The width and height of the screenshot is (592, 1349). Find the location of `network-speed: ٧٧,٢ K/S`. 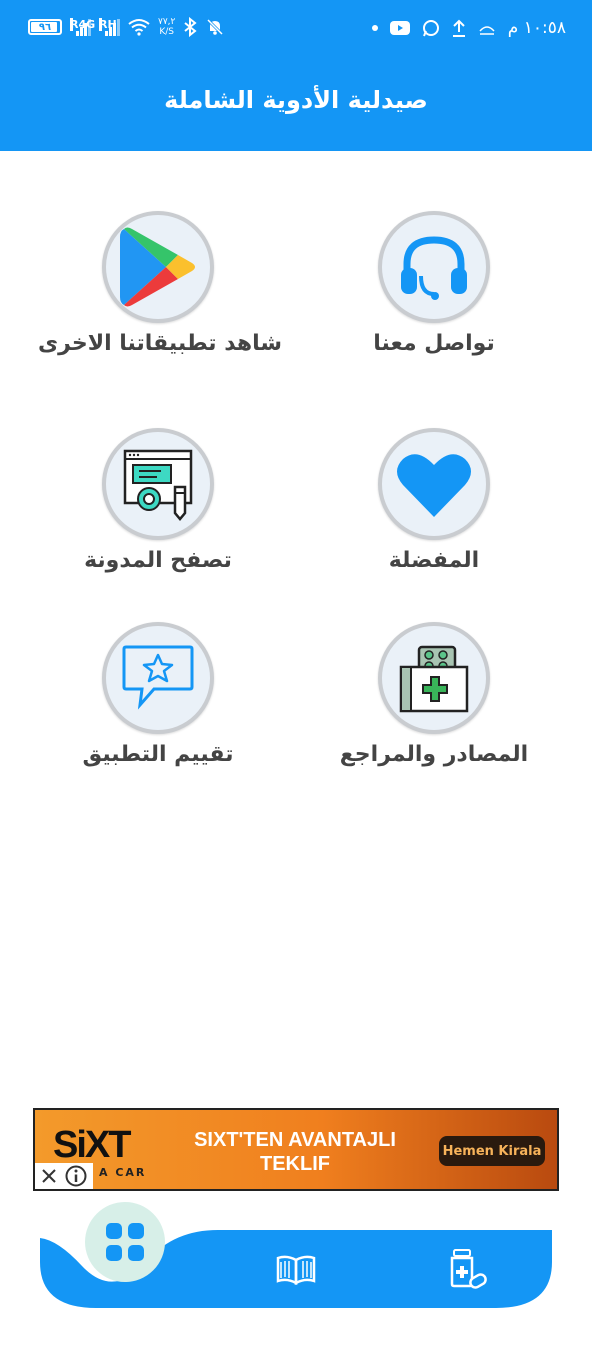

network-speed: ٧٧,٢ K/S is located at coordinates (166, 27).